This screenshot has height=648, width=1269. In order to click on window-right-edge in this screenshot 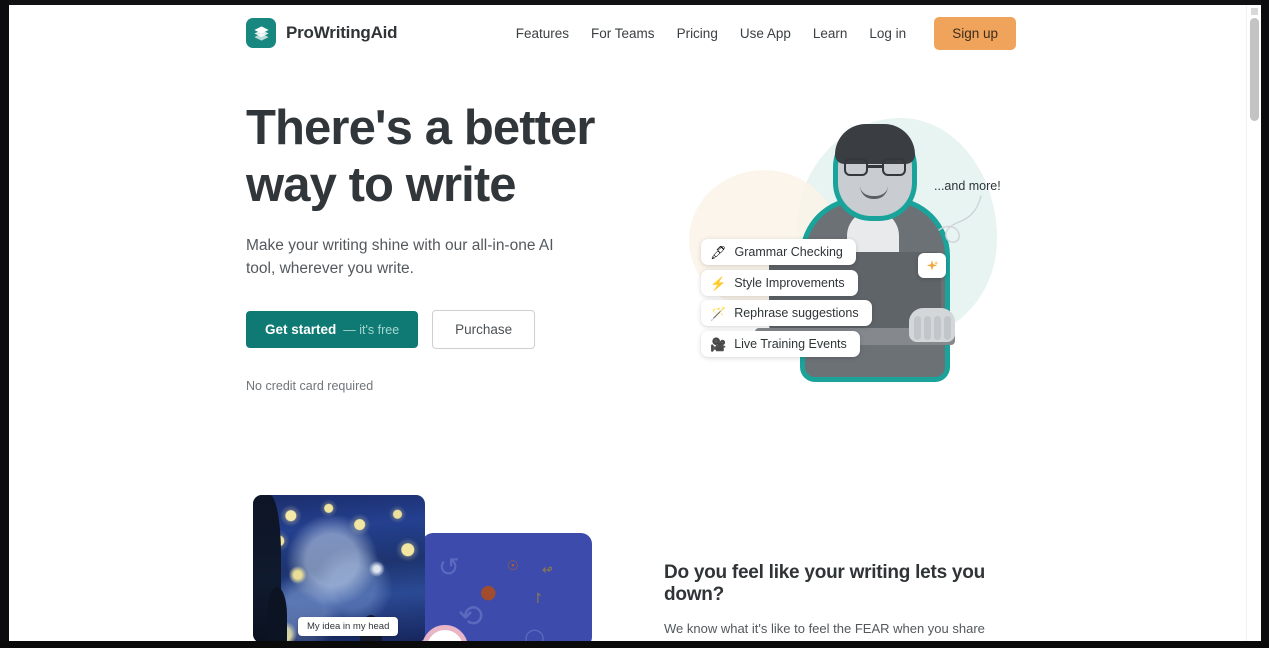, I will do `click(1265, 324)`.